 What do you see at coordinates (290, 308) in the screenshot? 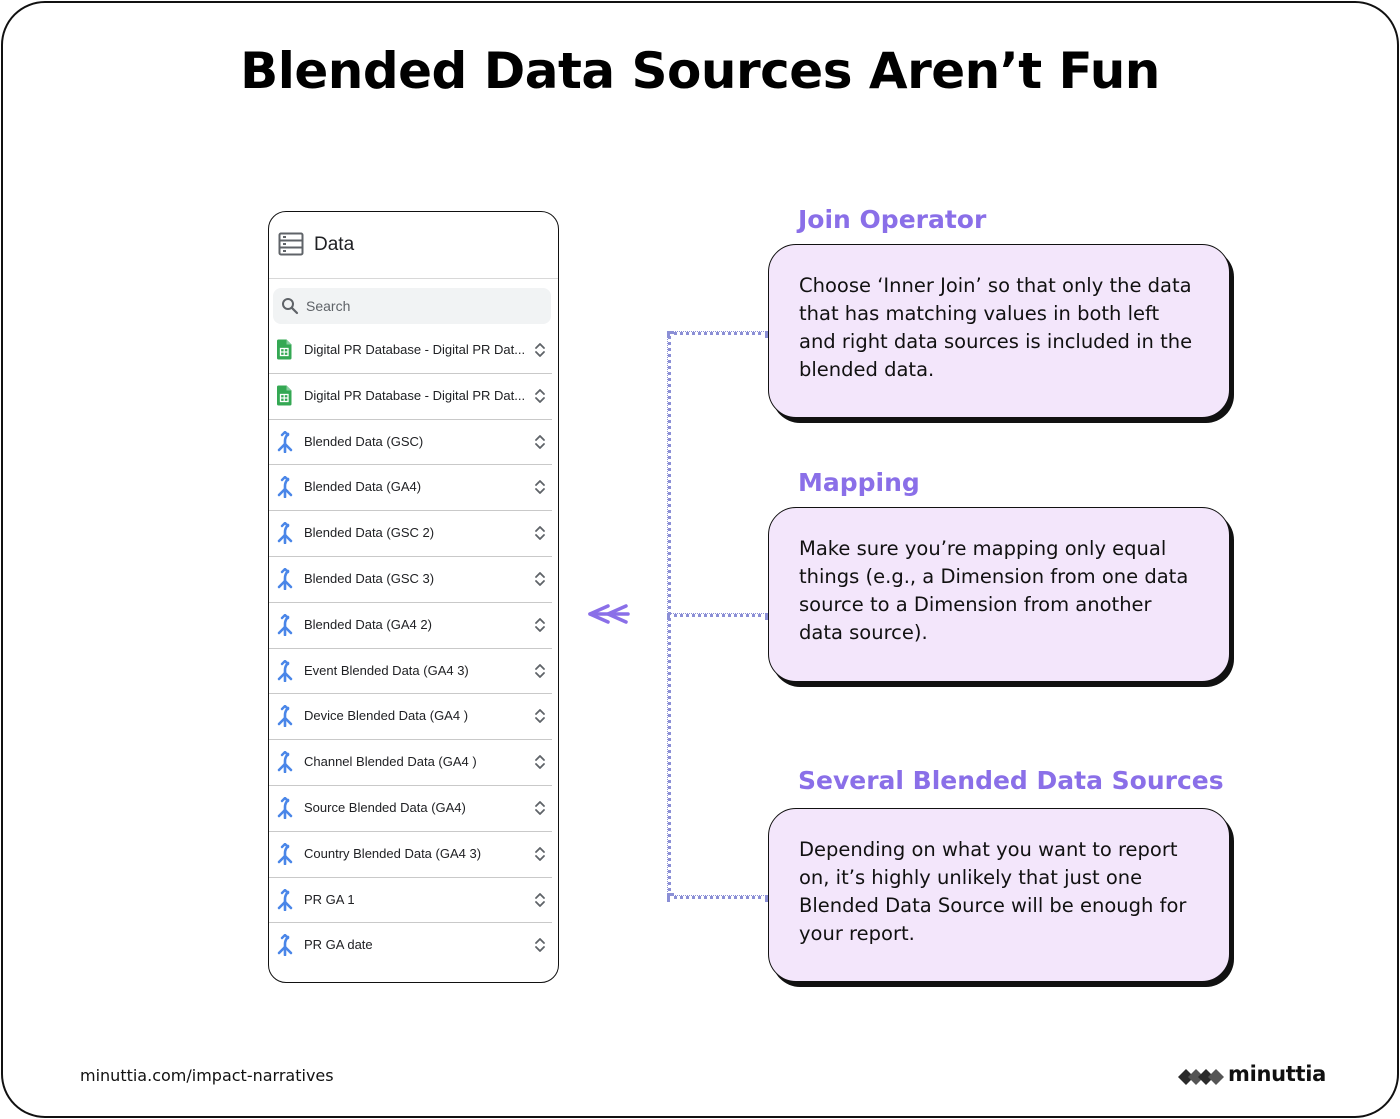
I see `search-icon` at bounding box center [290, 308].